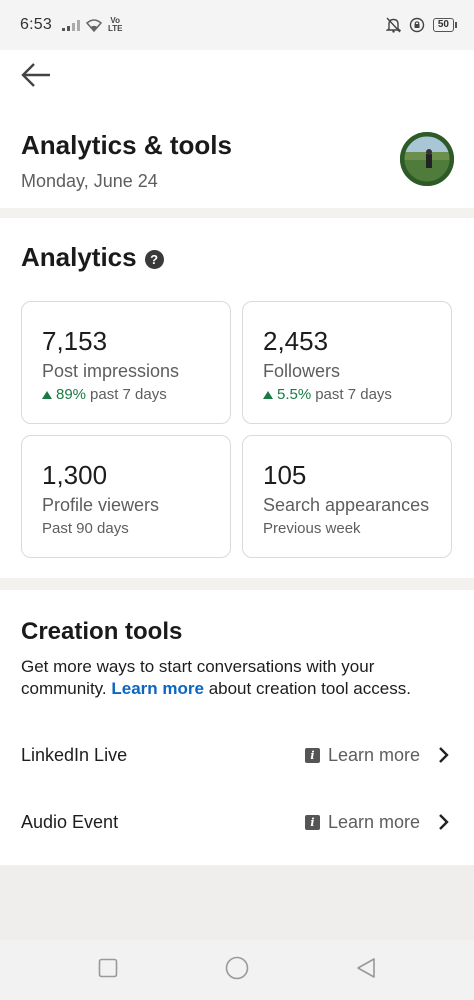  Describe the element at coordinates (111, 371) in the screenshot. I see `metric-label: Post impressions` at that location.